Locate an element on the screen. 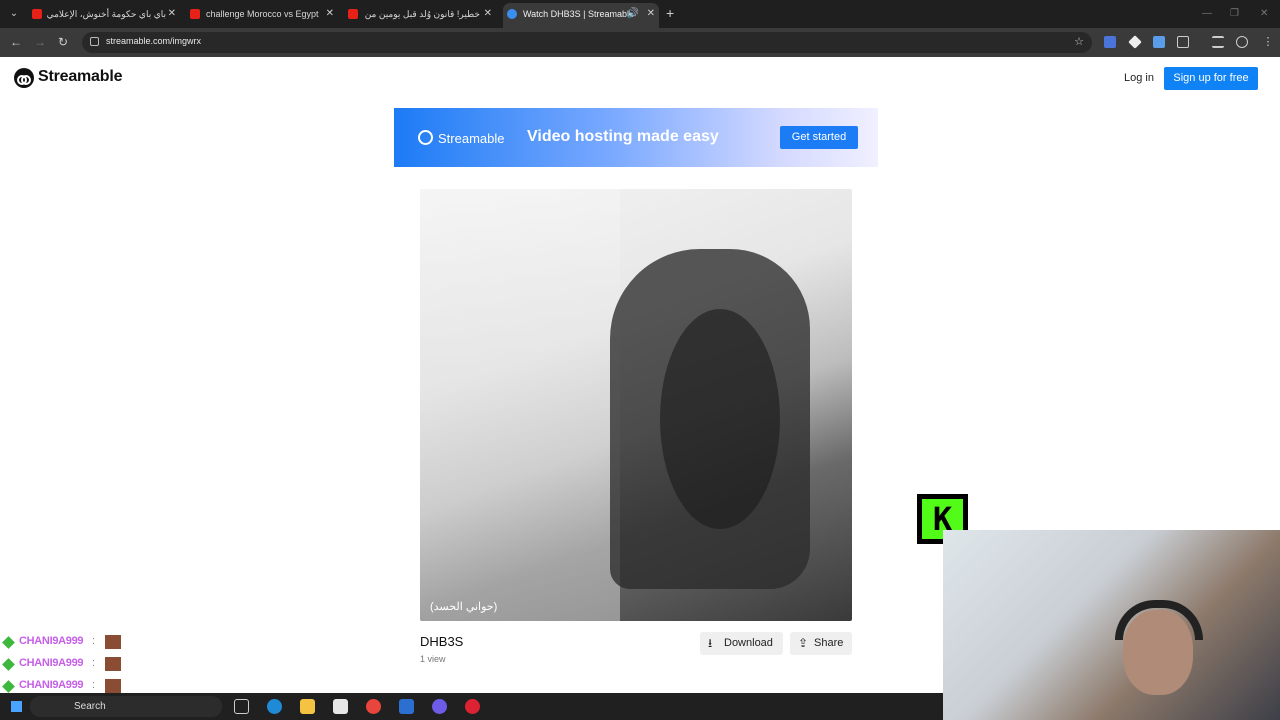  download-button: ⭳ Download is located at coordinates (741, 643).